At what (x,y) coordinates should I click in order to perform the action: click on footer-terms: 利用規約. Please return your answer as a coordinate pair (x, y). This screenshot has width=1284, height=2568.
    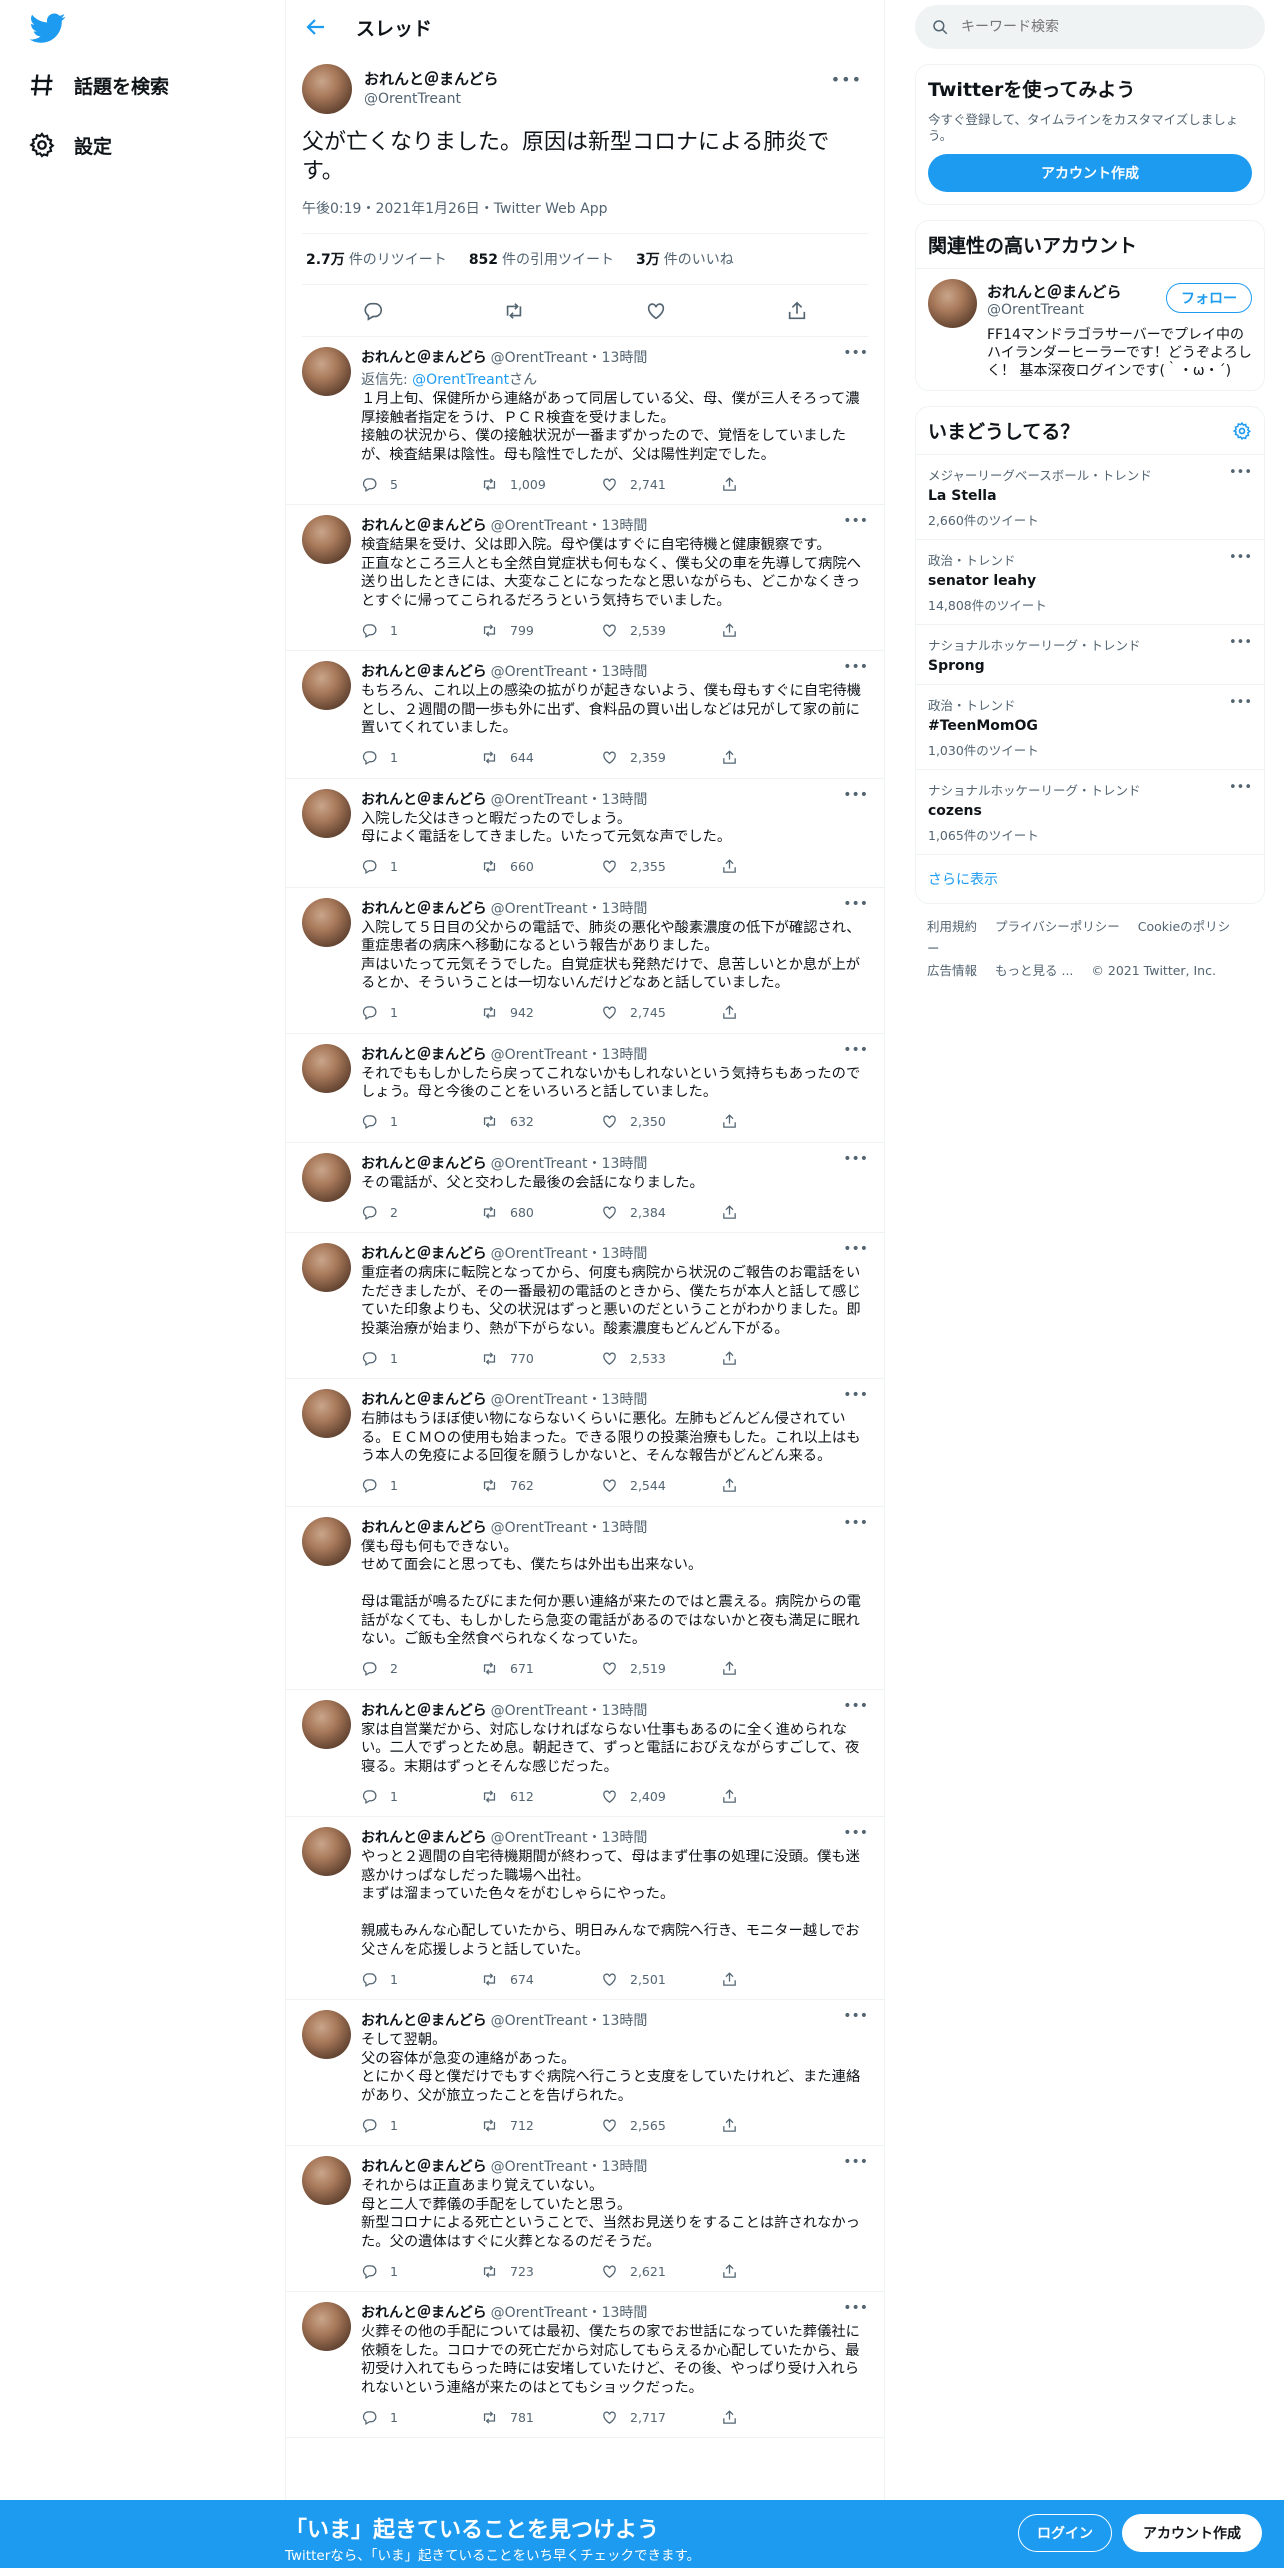
    Looking at the image, I should click on (952, 926).